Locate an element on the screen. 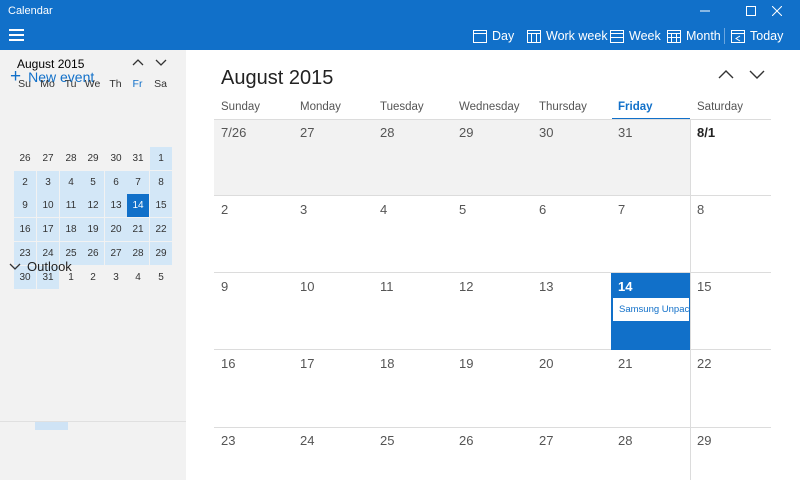 The image size is (800, 480). day-number: 18 is located at coordinates (387, 363).